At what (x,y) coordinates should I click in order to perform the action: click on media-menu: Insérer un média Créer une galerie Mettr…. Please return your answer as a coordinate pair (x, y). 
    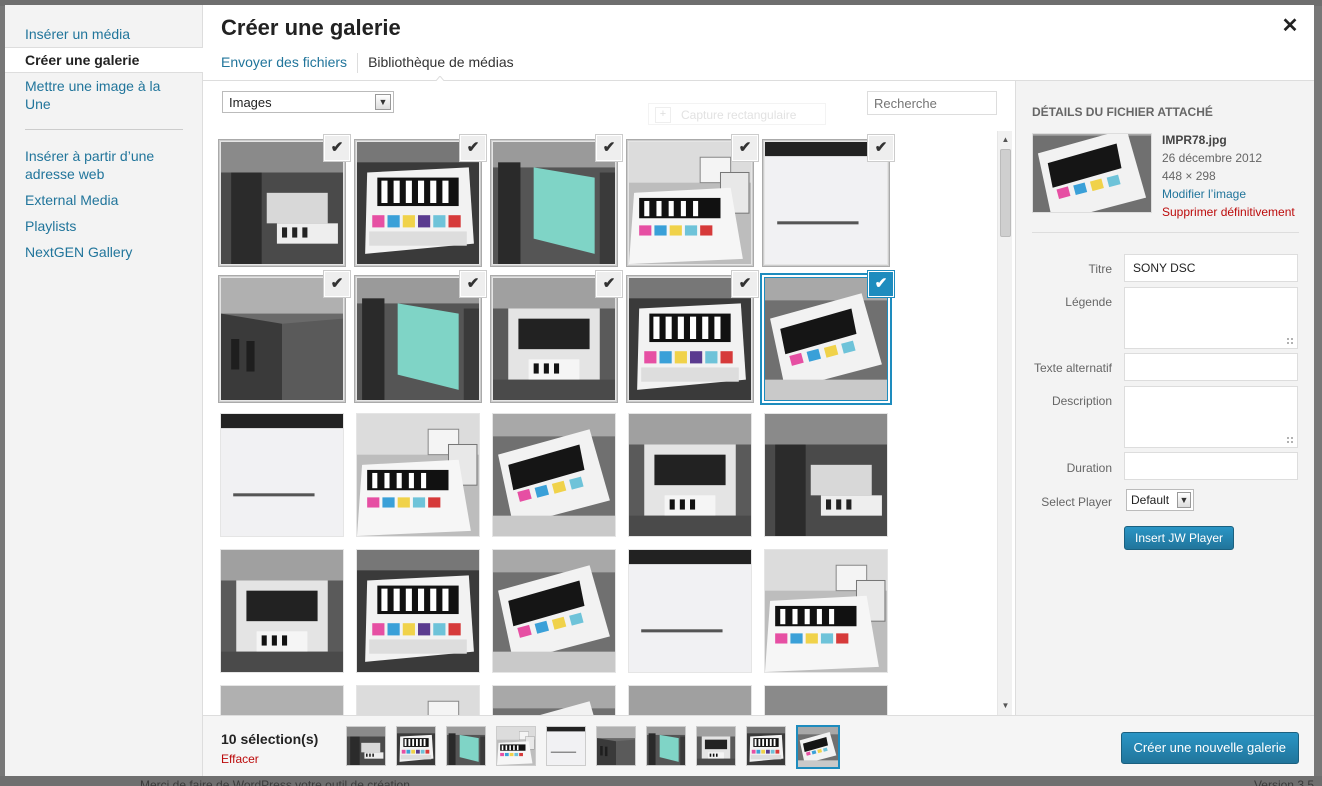
    Looking at the image, I should click on (104, 390).